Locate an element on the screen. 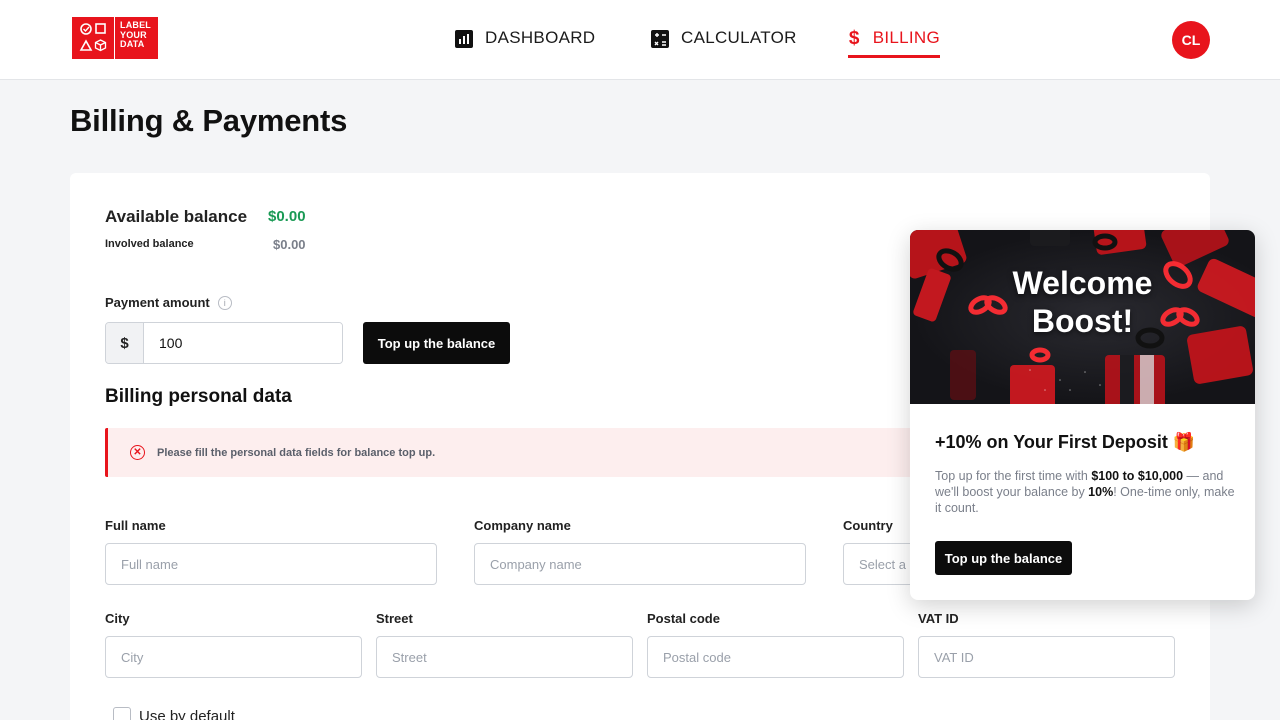 Image resolution: width=1280 pixels, height=720 pixels. popup-text-range: $100 to $10,000 is located at coordinates (1137, 476).